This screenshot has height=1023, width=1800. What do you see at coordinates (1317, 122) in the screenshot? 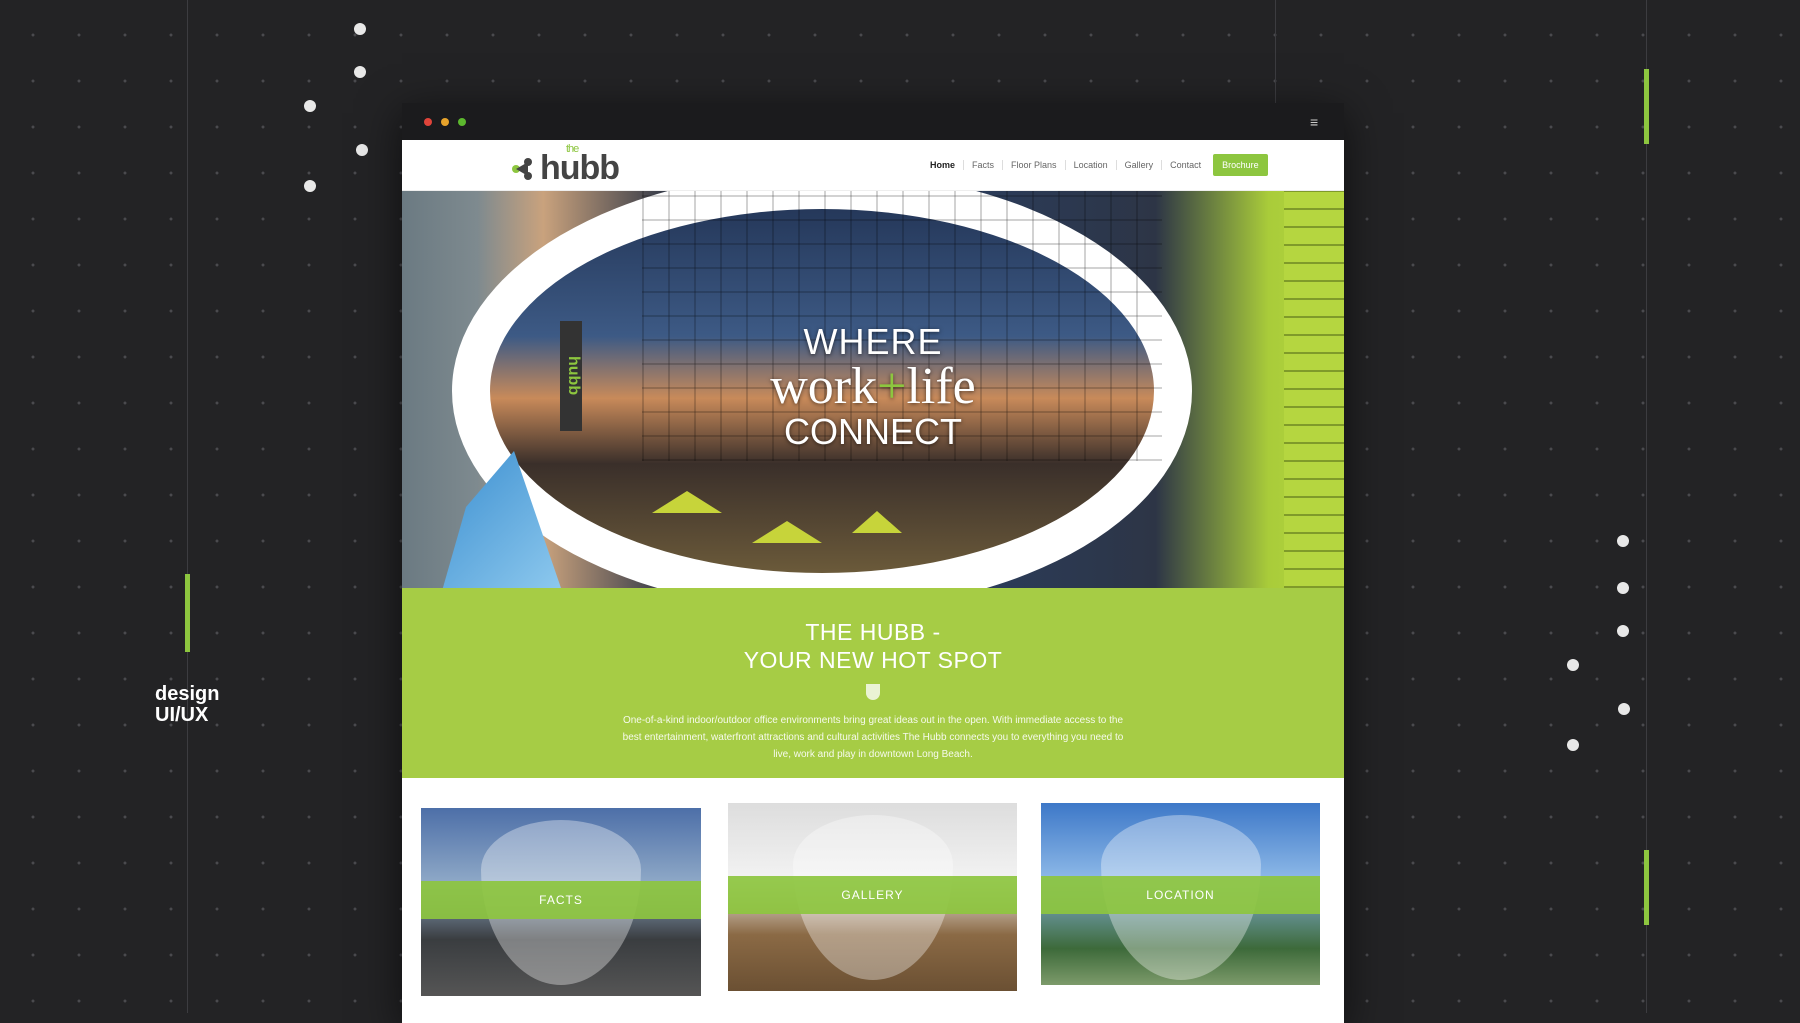
I see `hamburger-menu-icon: ≡` at bounding box center [1317, 122].